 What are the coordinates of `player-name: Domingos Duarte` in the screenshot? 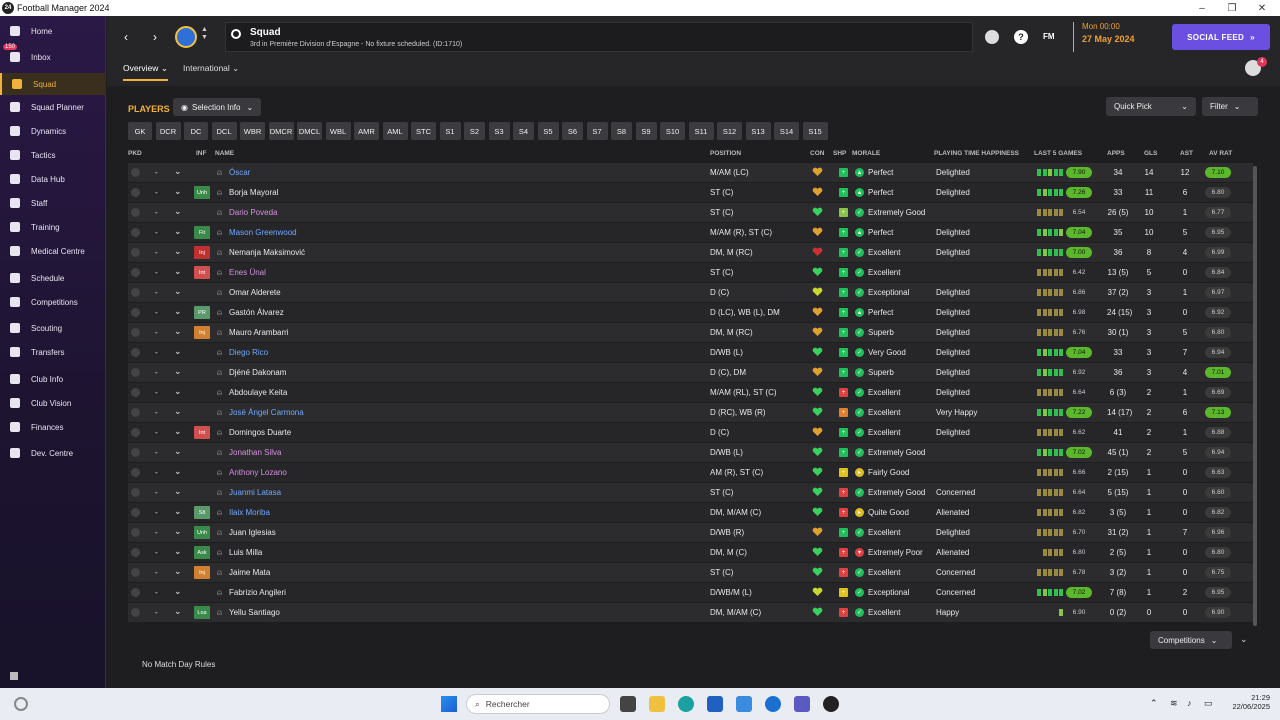 It's located at (260, 432).